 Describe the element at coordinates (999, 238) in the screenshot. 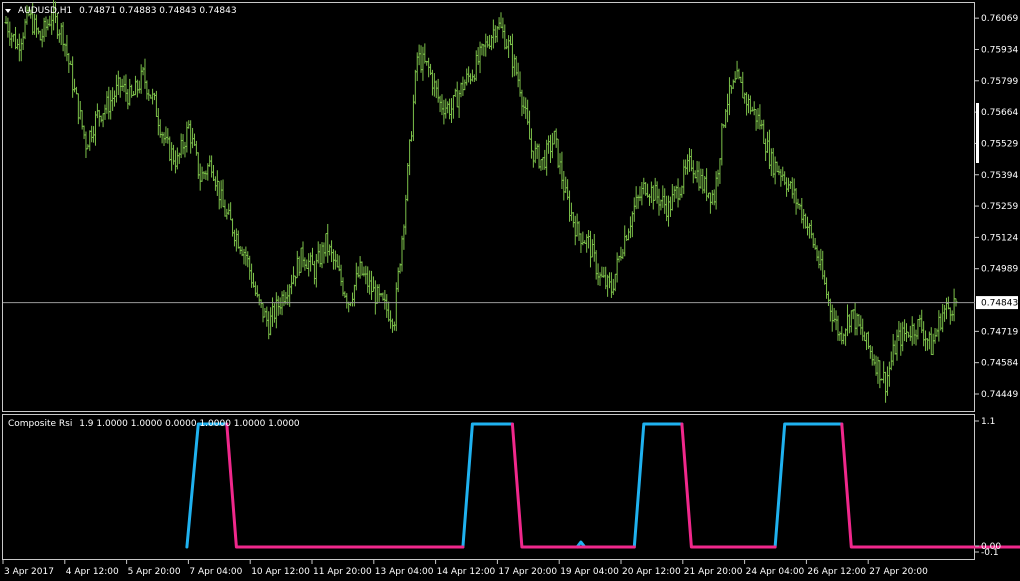

I see `price-tick-label: 0.75124` at that location.